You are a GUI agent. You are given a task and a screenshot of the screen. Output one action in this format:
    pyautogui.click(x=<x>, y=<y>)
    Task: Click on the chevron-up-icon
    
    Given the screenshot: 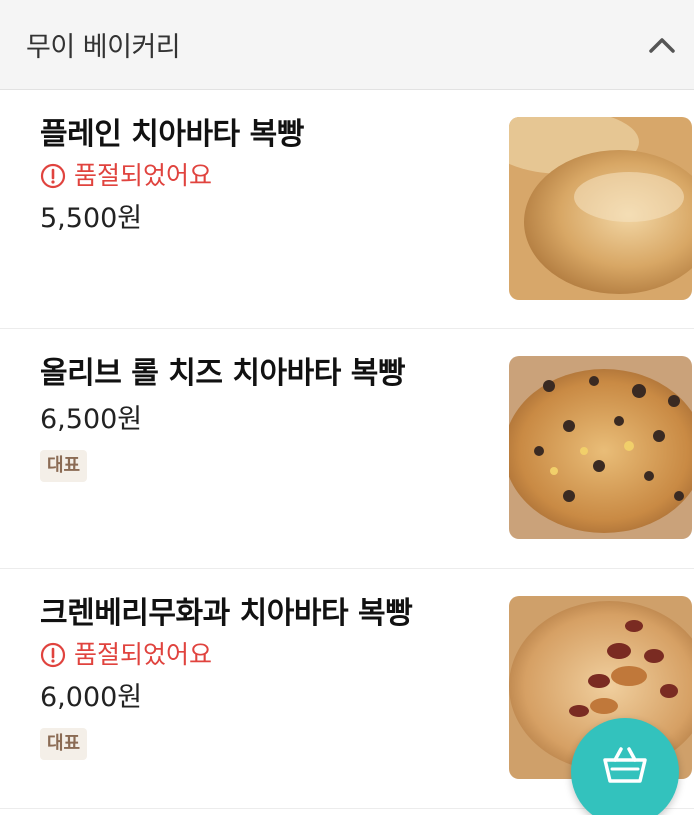 What is the action you would take?
    pyautogui.click(x=662, y=45)
    